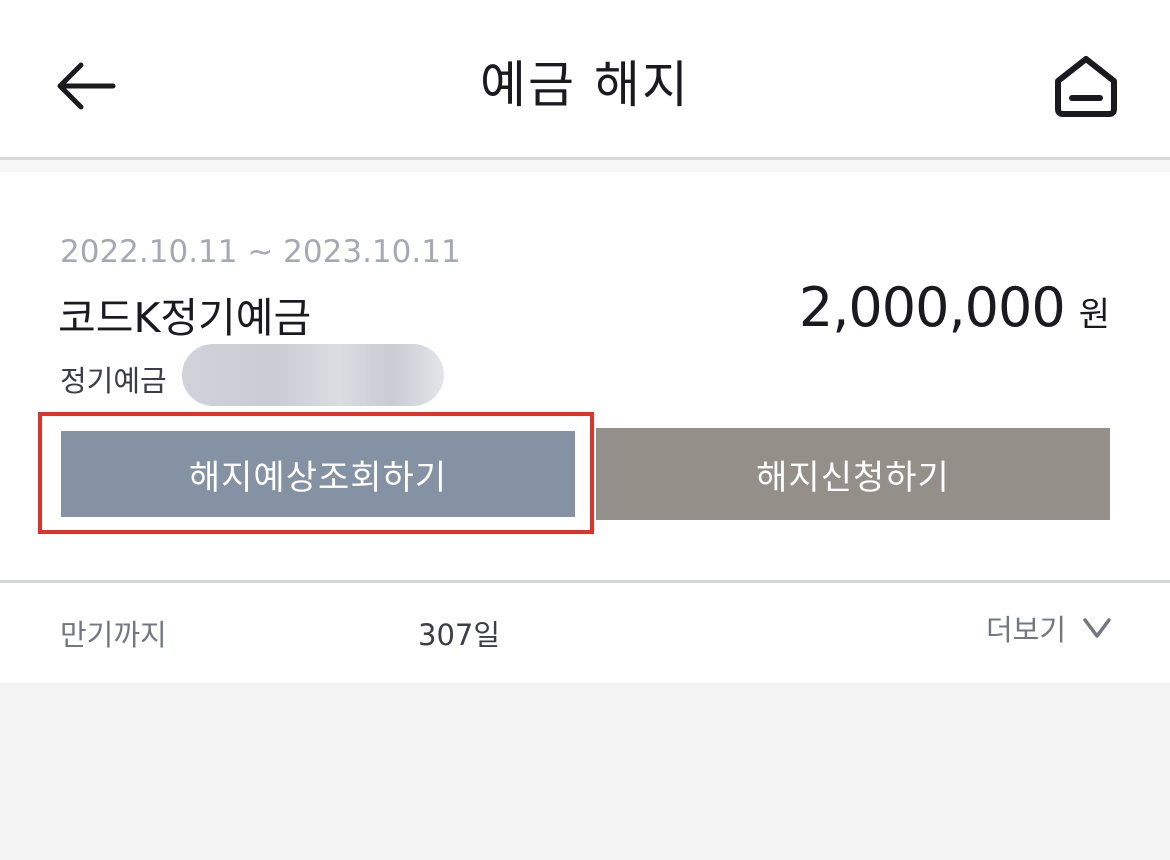  I want to click on home-icon, so click(1086, 86).